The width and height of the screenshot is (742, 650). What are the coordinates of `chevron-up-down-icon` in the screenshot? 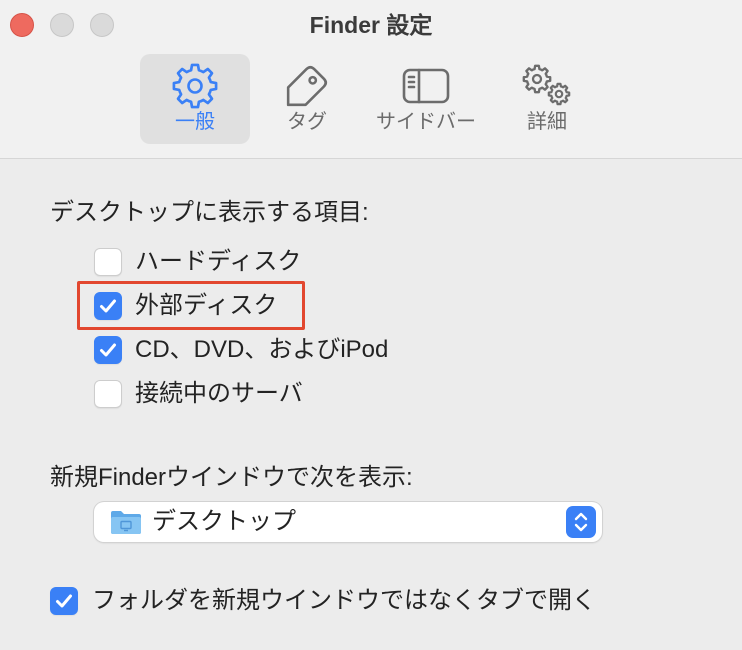 It's located at (581, 522).